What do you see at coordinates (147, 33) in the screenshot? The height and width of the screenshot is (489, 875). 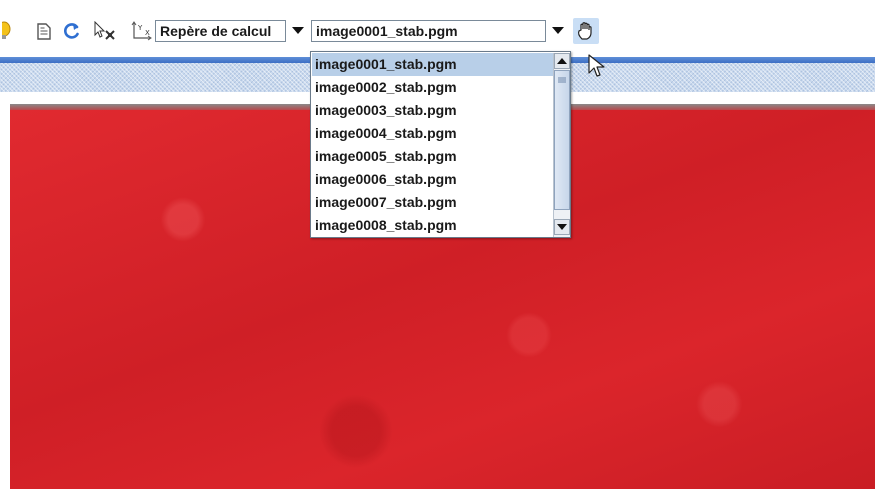 I see `svg-text: X` at bounding box center [147, 33].